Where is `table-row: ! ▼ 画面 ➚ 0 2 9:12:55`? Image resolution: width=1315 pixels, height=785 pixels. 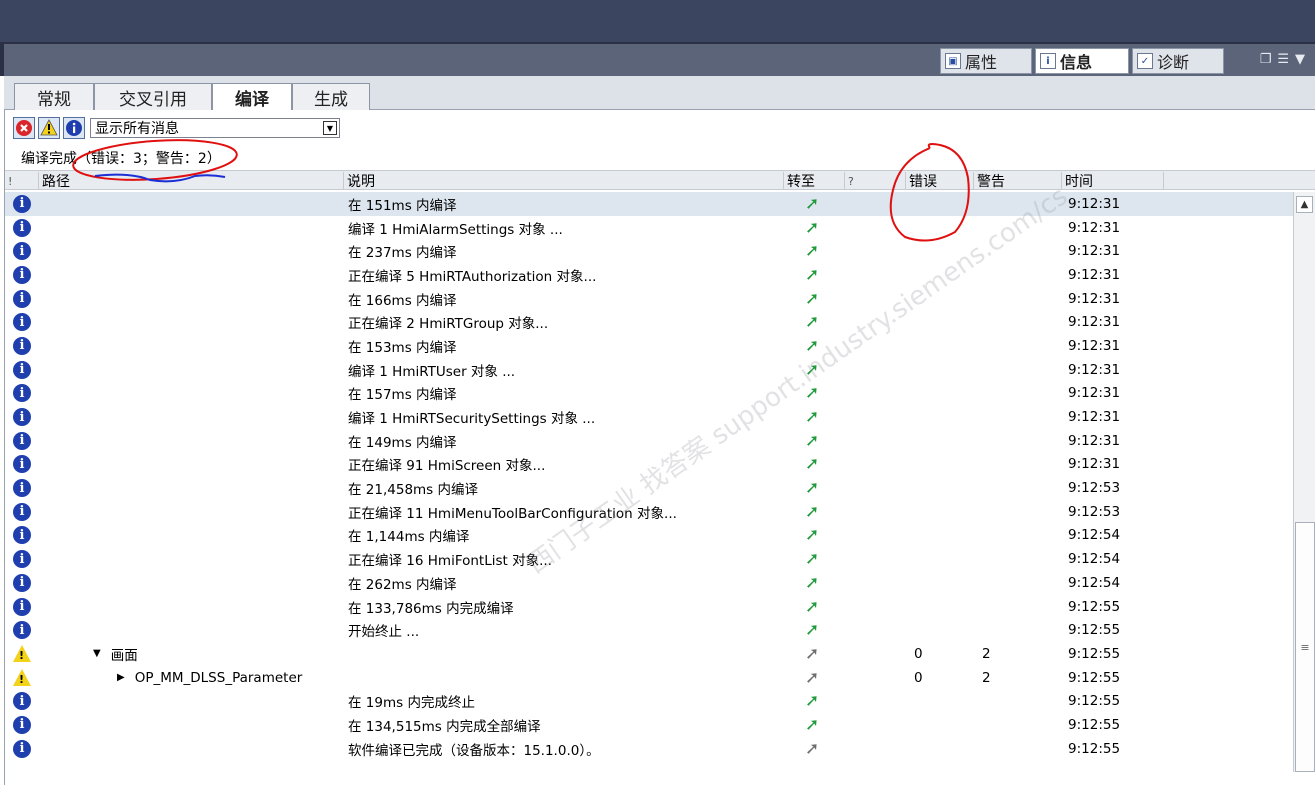
table-row: ! ▼ 画面 ➚ 0 2 9:12:55 is located at coordinates (649, 654).